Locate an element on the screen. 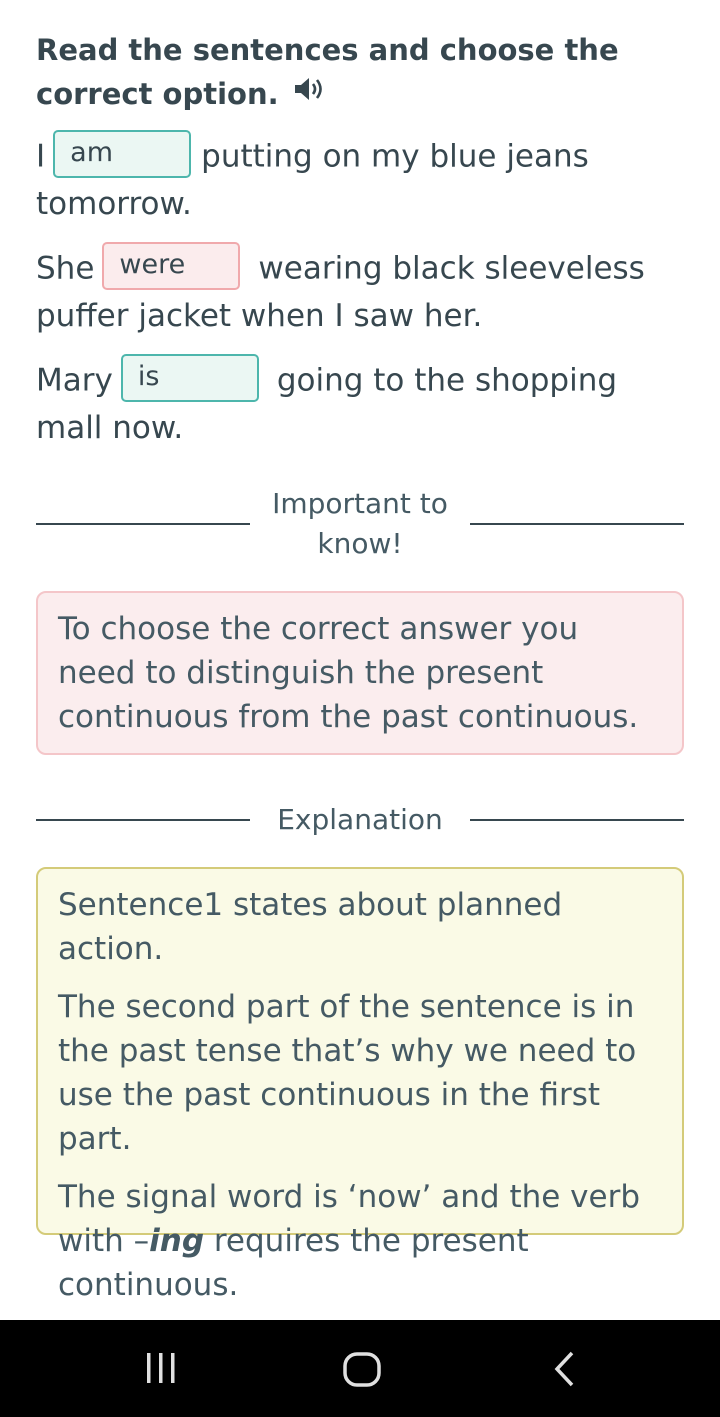 This screenshot has height=1417, width=720. sentence-3: Mary is going to the shopping mall now. is located at coordinates (360, 402).